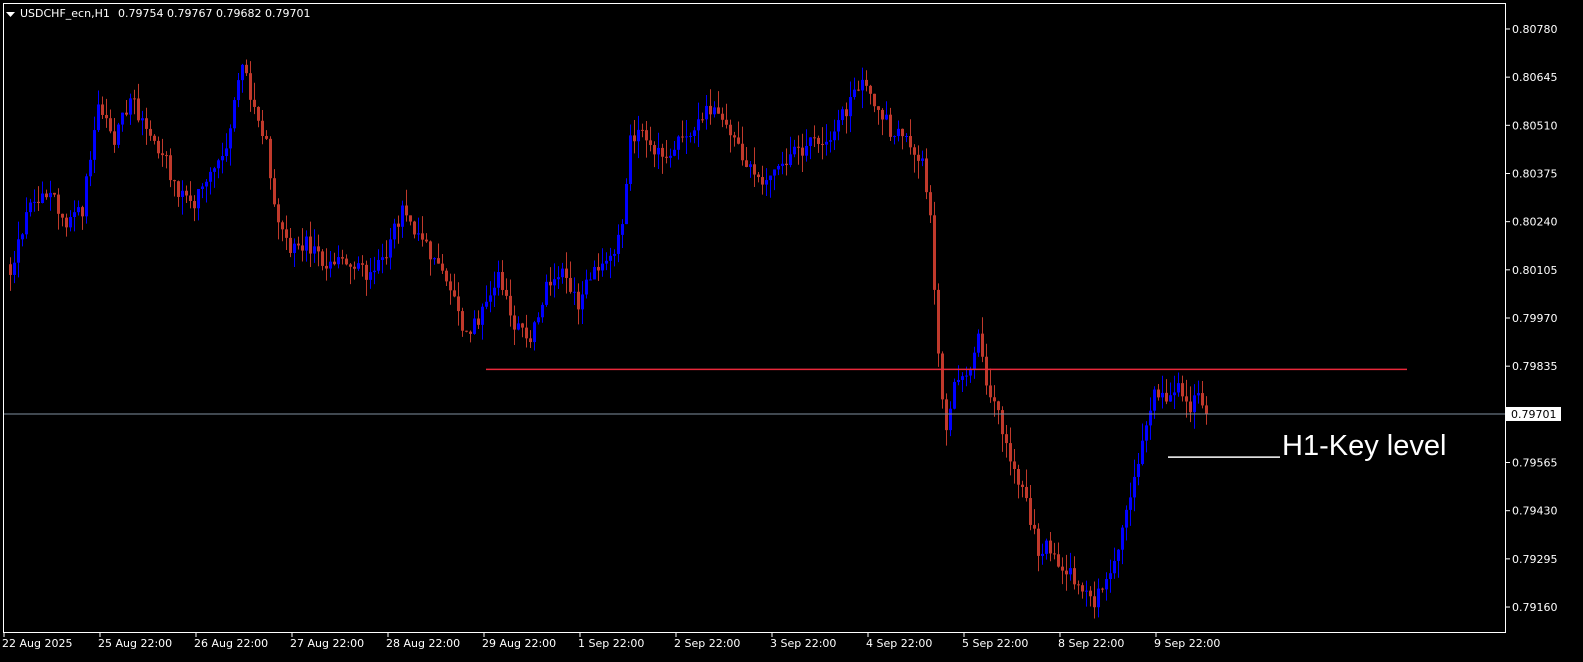  What do you see at coordinates (1535, 318) in the screenshot?
I see `price-tick-label: 0.79970` at bounding box center [1535, 318].